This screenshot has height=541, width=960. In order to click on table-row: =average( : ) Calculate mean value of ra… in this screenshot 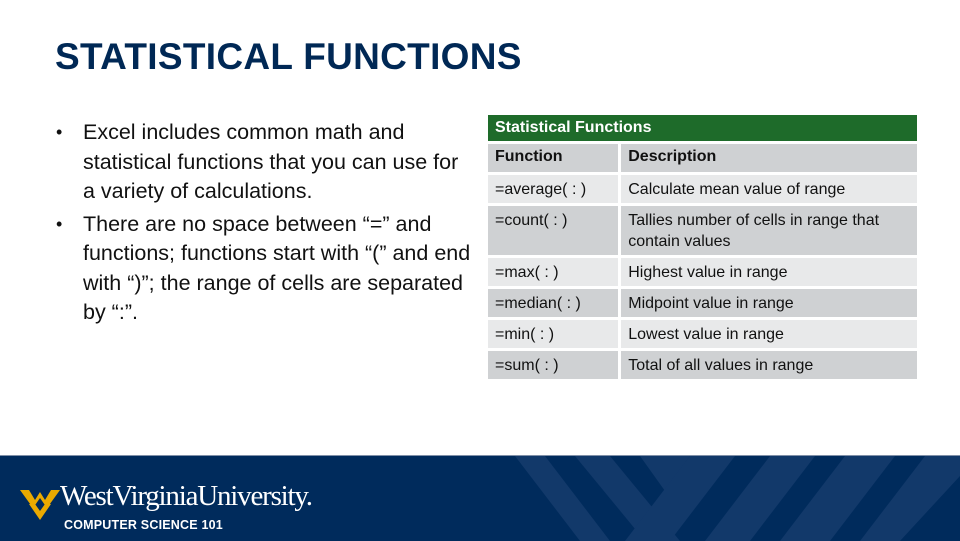, I will do `click(702, 190)`.